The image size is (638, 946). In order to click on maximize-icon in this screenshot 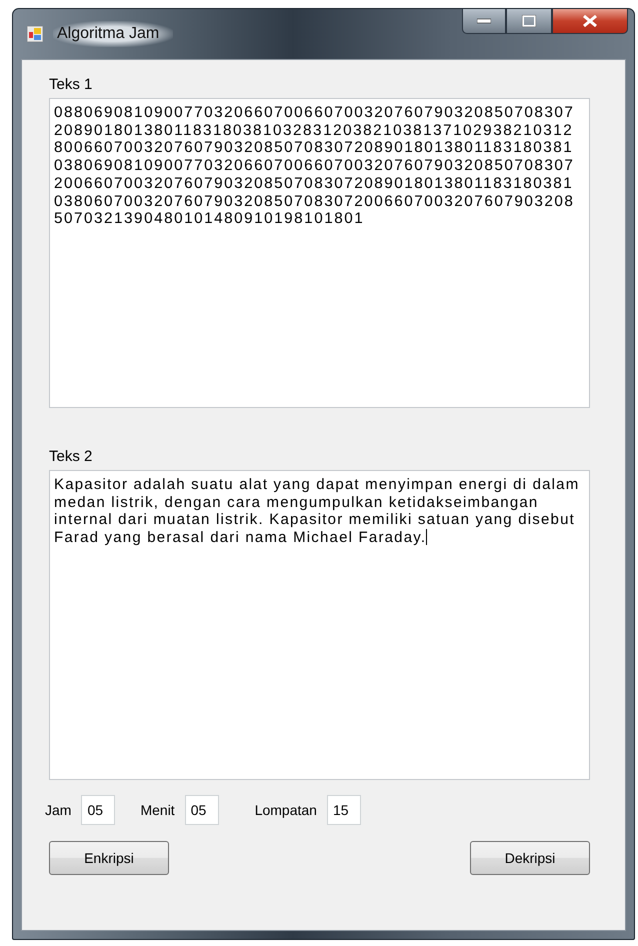, I will do `click(529, 21)`.